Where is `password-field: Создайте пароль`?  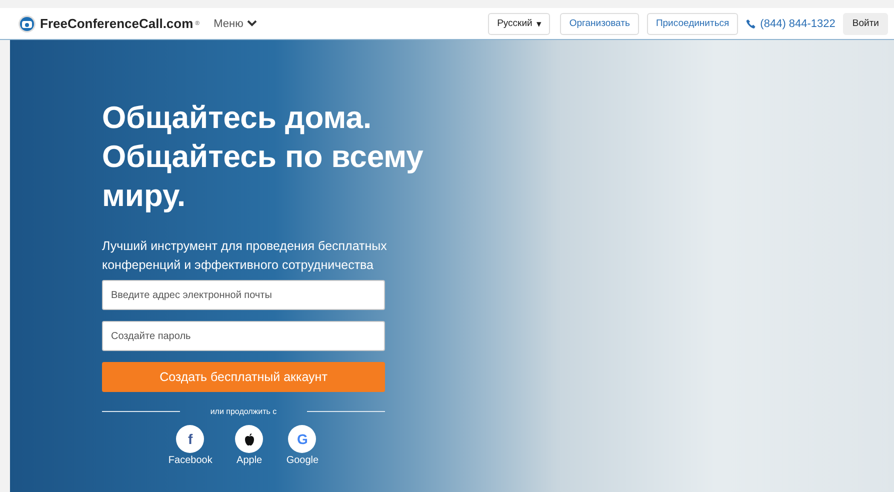 password-field: Создайте пароль is located at coordinates (243, 336).